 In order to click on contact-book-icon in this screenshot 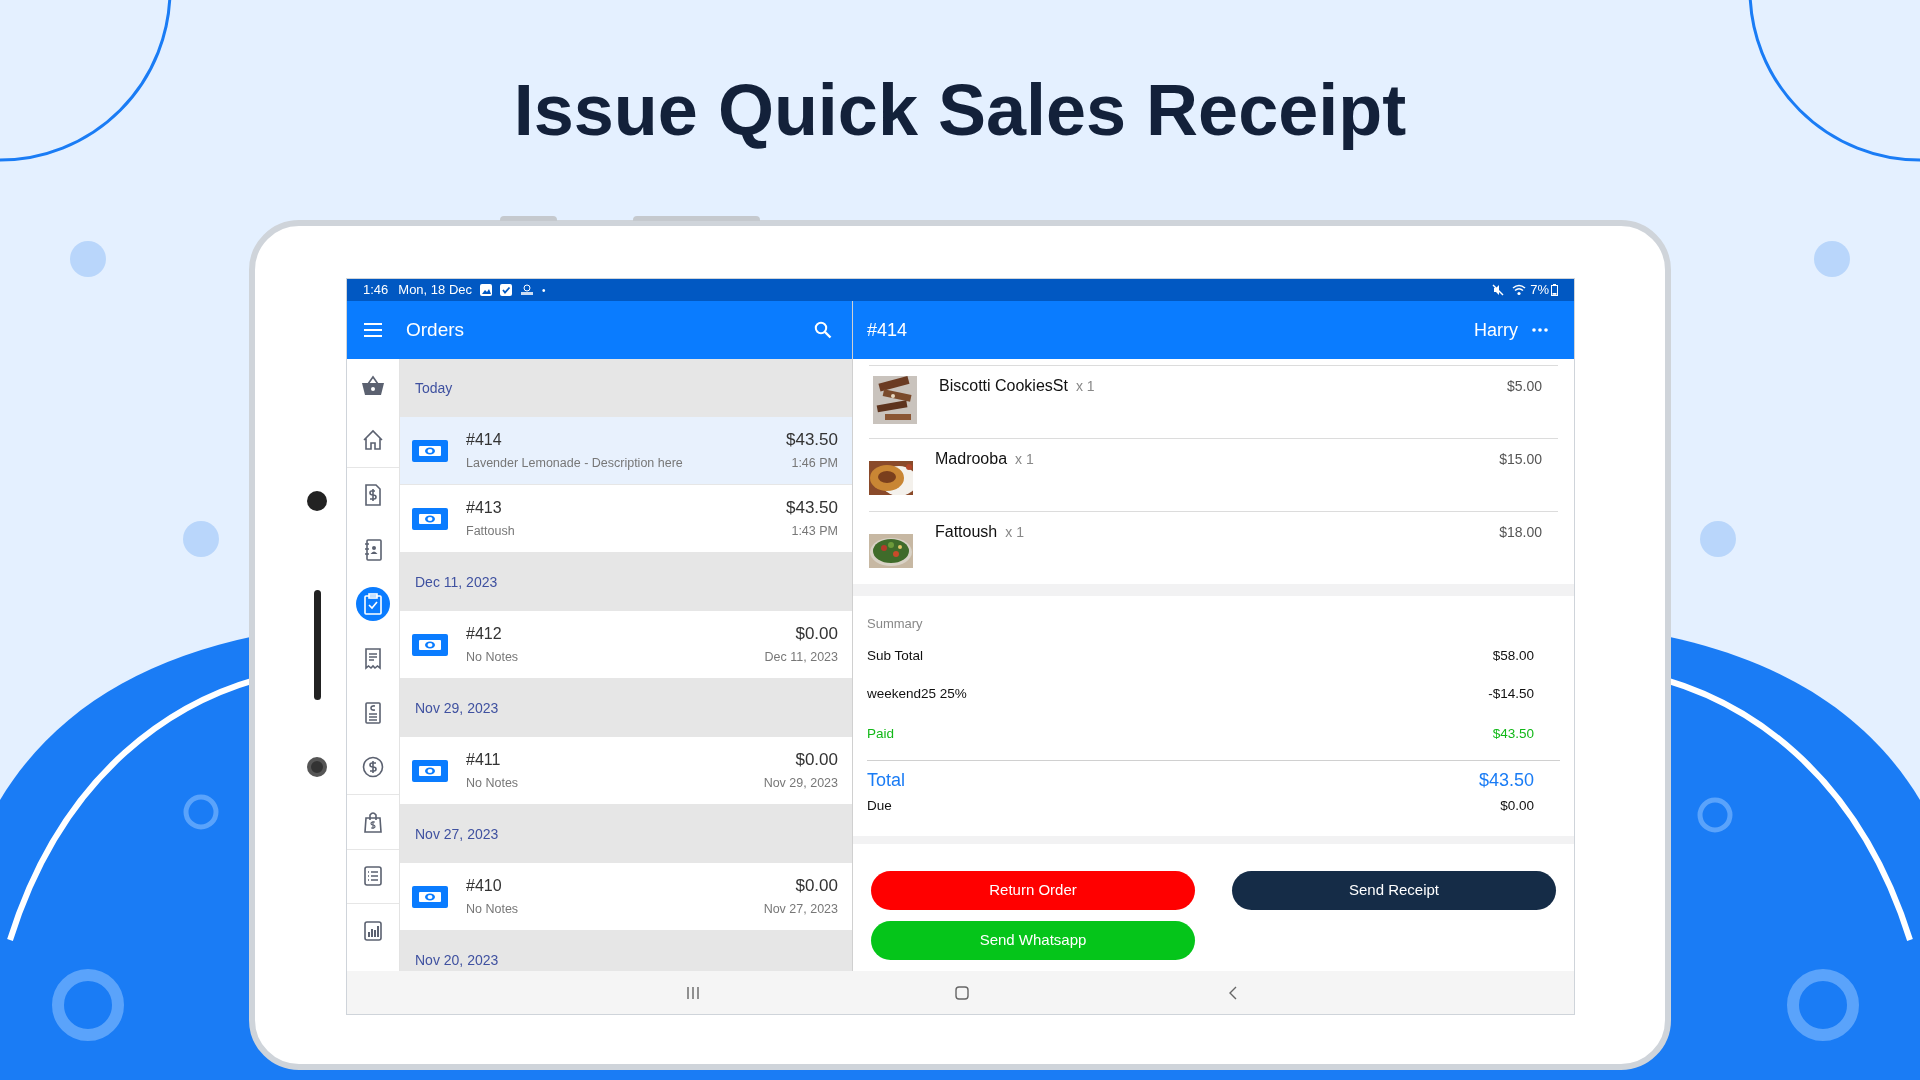, I will do `click(373, 549)`.